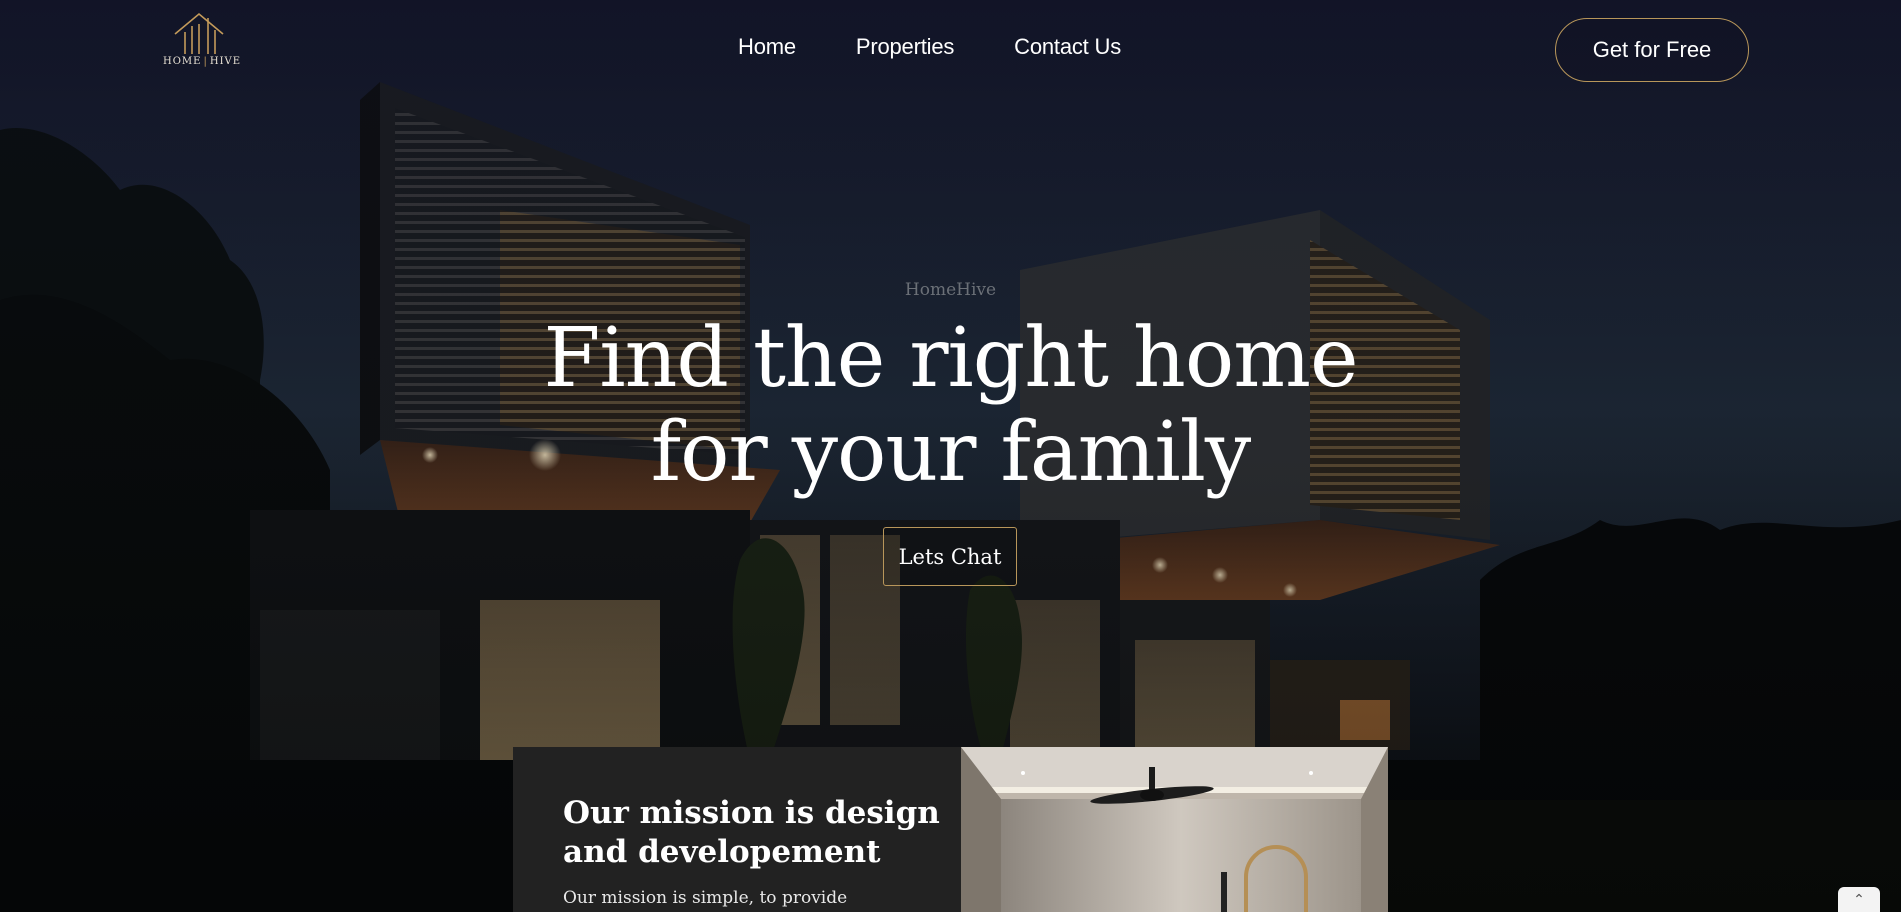 This screenshot has height=912, width=1901. Describe the element at coordinates (202, 61) in the screenshot. I see `logo-text: HOME | HIVE` at that location.